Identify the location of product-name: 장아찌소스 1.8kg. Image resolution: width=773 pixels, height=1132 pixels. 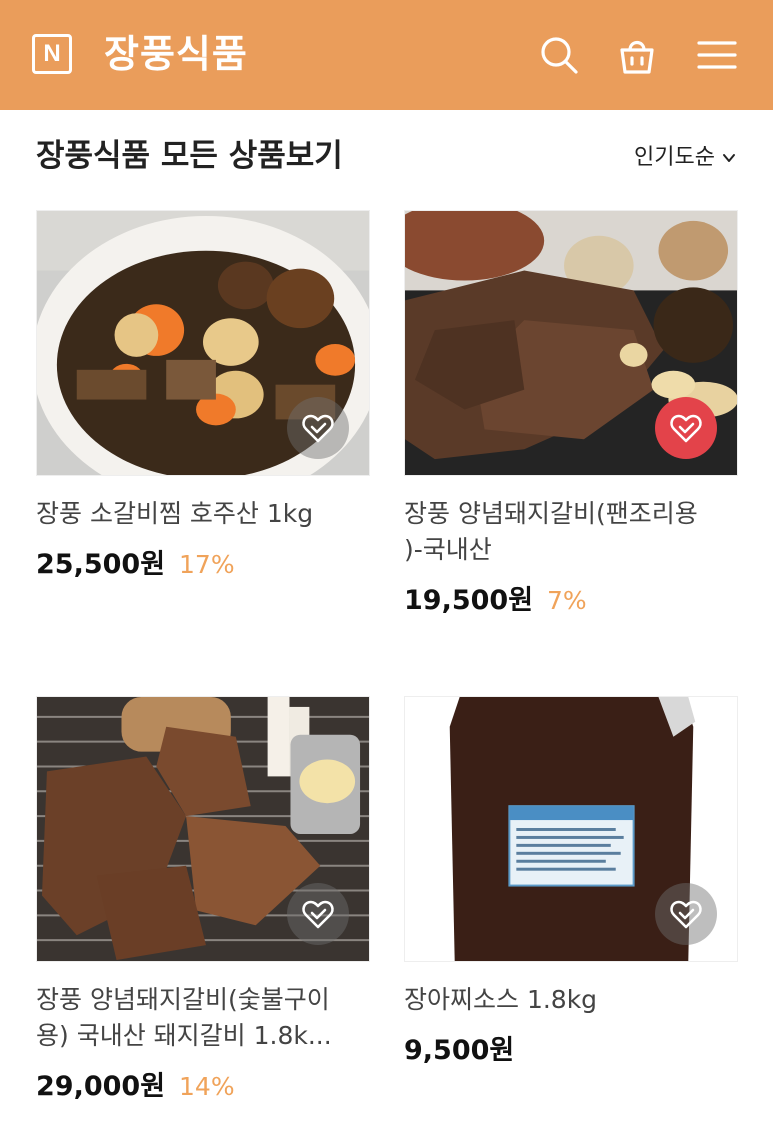
(571, 1000).